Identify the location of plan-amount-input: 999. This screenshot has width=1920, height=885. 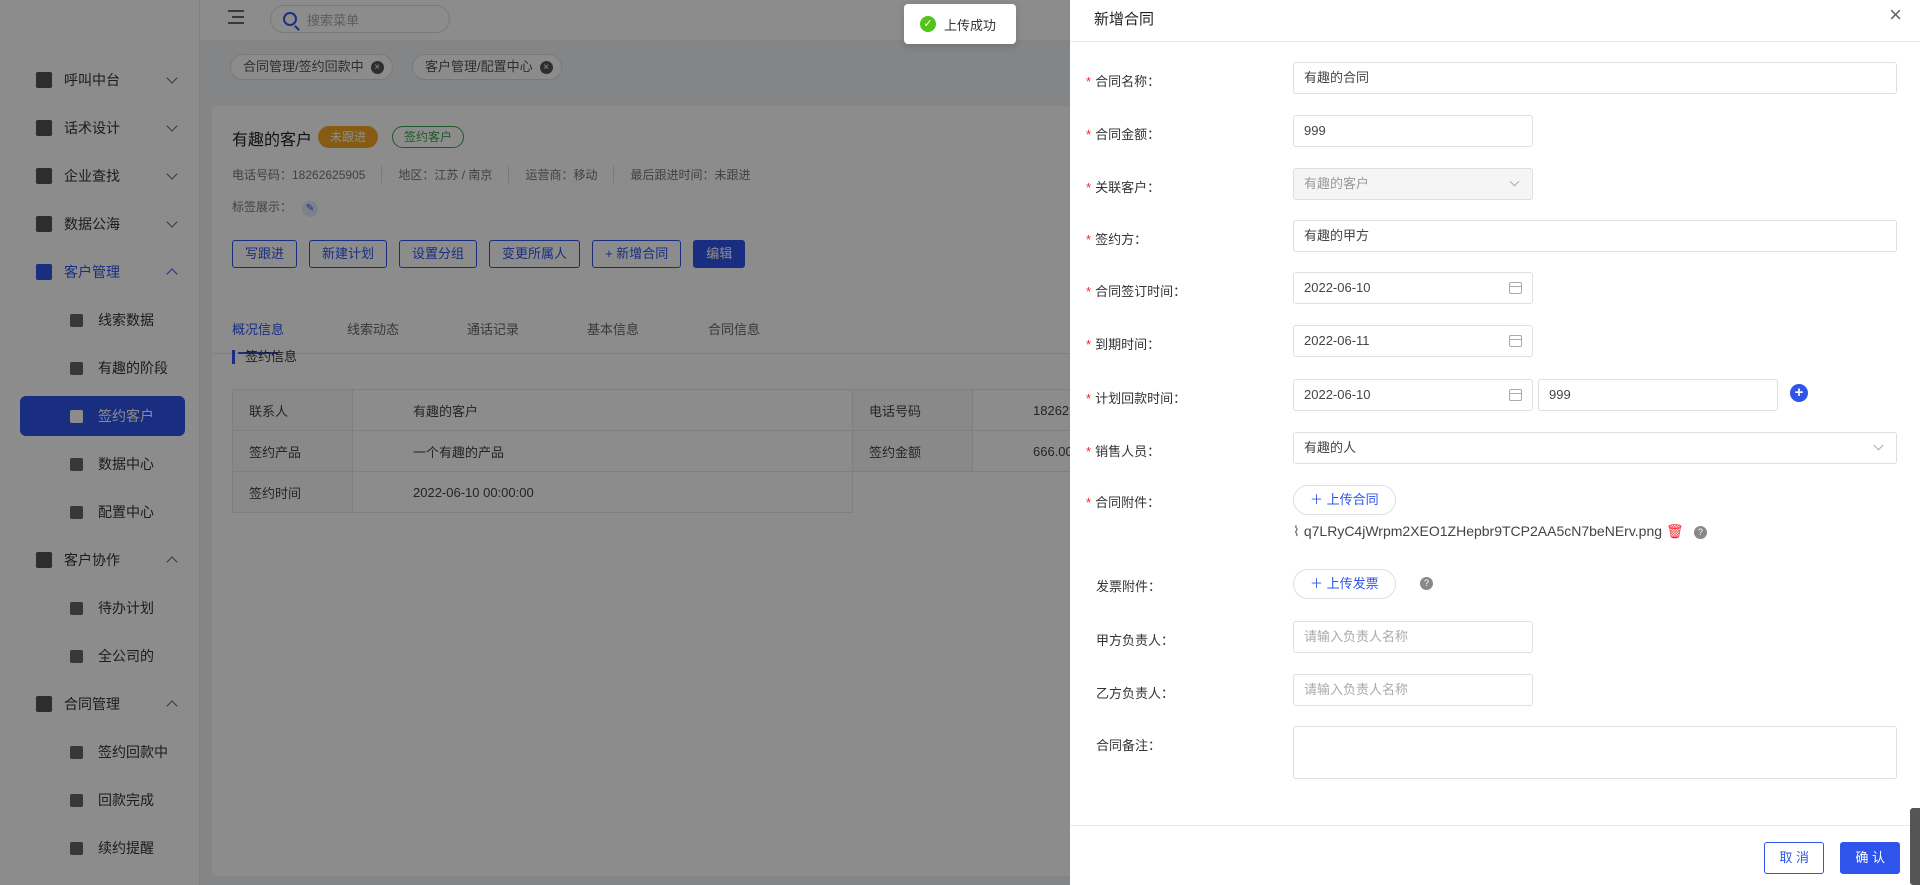
(1658, 395).